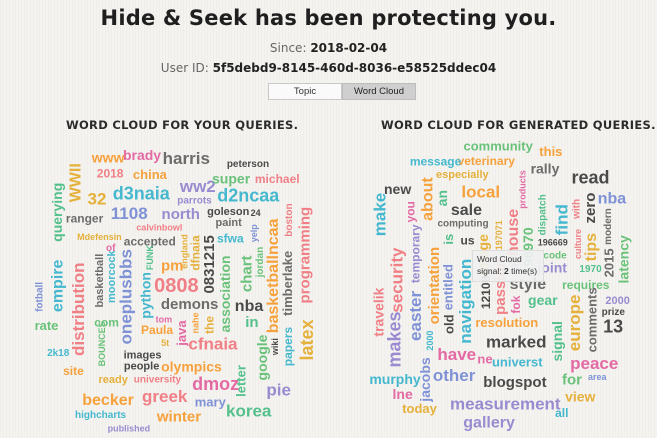 This screenshot has width=657, height=438. Describe the element at coordinates (190, 304) in the screenshot. I see `cloud-word: demons` at that location.